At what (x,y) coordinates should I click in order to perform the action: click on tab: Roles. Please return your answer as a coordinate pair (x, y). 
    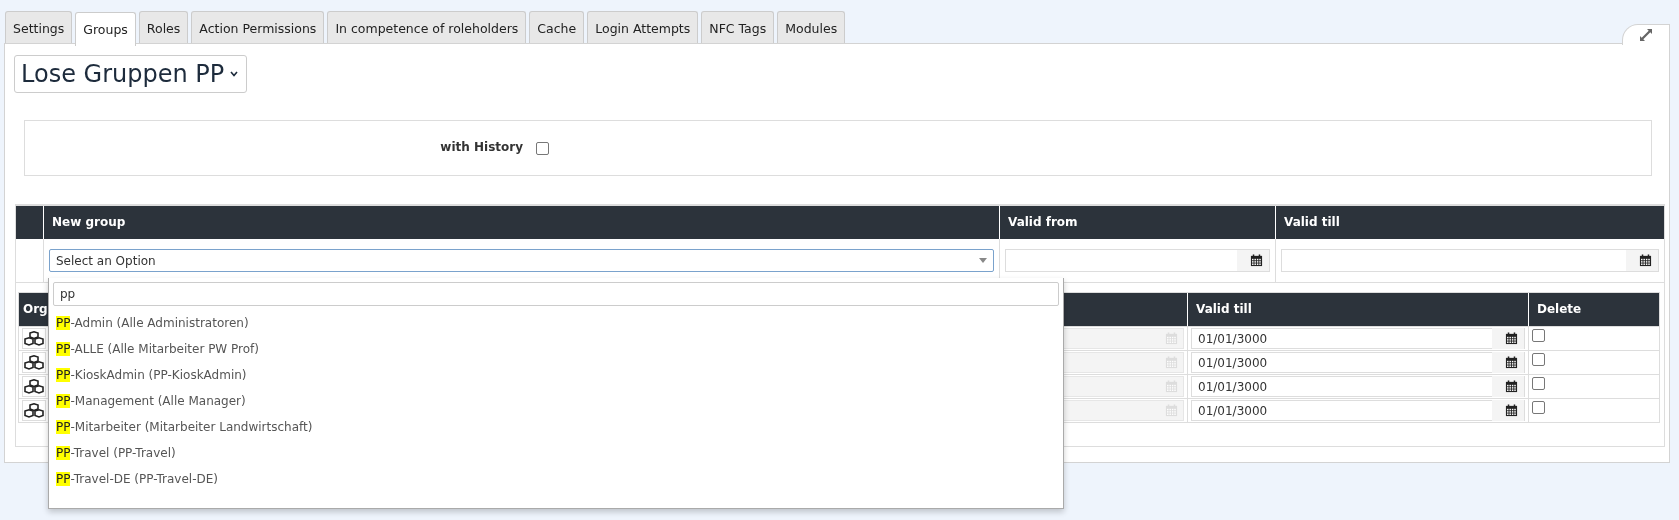
    Looking at the image, I should click on (163, 27).